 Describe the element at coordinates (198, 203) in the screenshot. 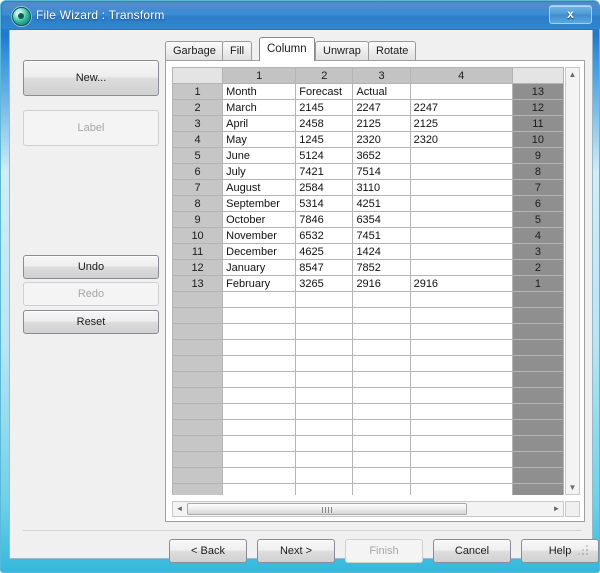

I see `row-header-cell: 8` at that location.